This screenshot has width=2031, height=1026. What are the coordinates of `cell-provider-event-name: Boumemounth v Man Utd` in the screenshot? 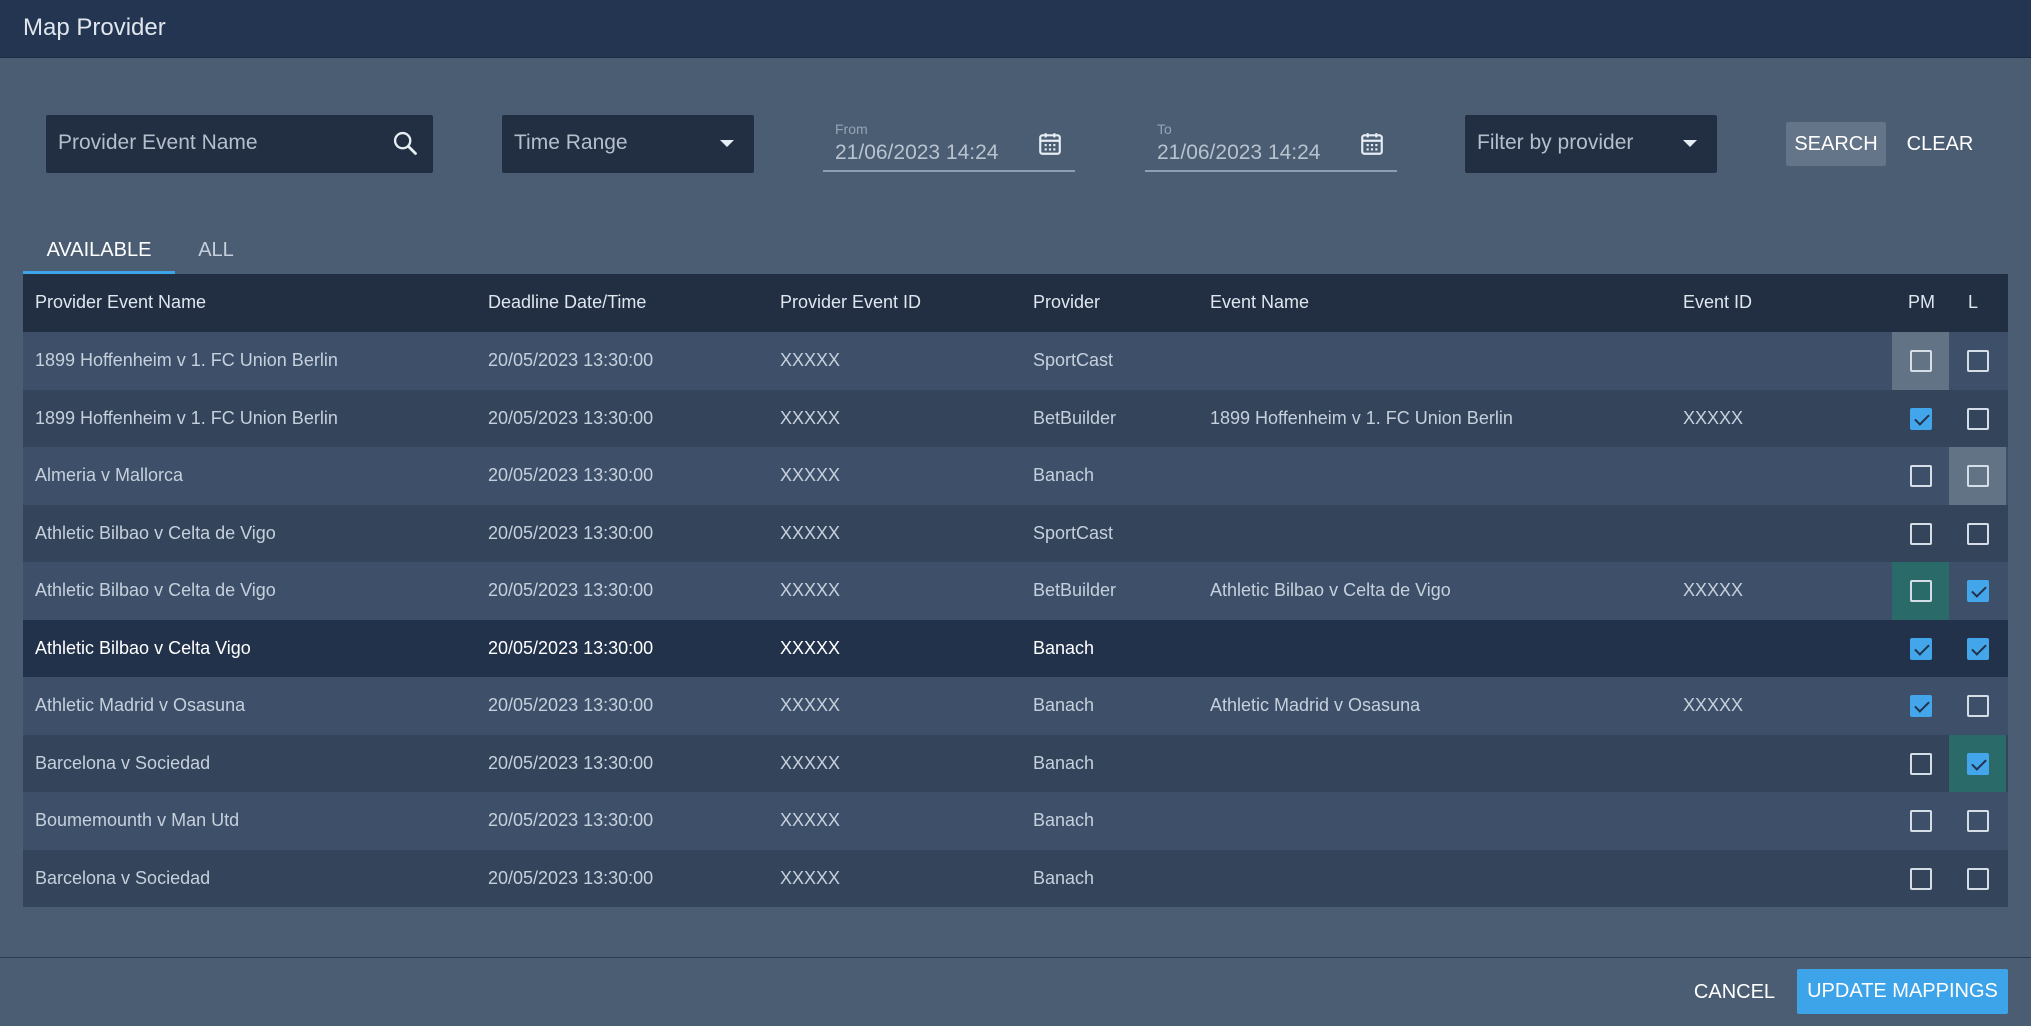 It's located at (137, 820).